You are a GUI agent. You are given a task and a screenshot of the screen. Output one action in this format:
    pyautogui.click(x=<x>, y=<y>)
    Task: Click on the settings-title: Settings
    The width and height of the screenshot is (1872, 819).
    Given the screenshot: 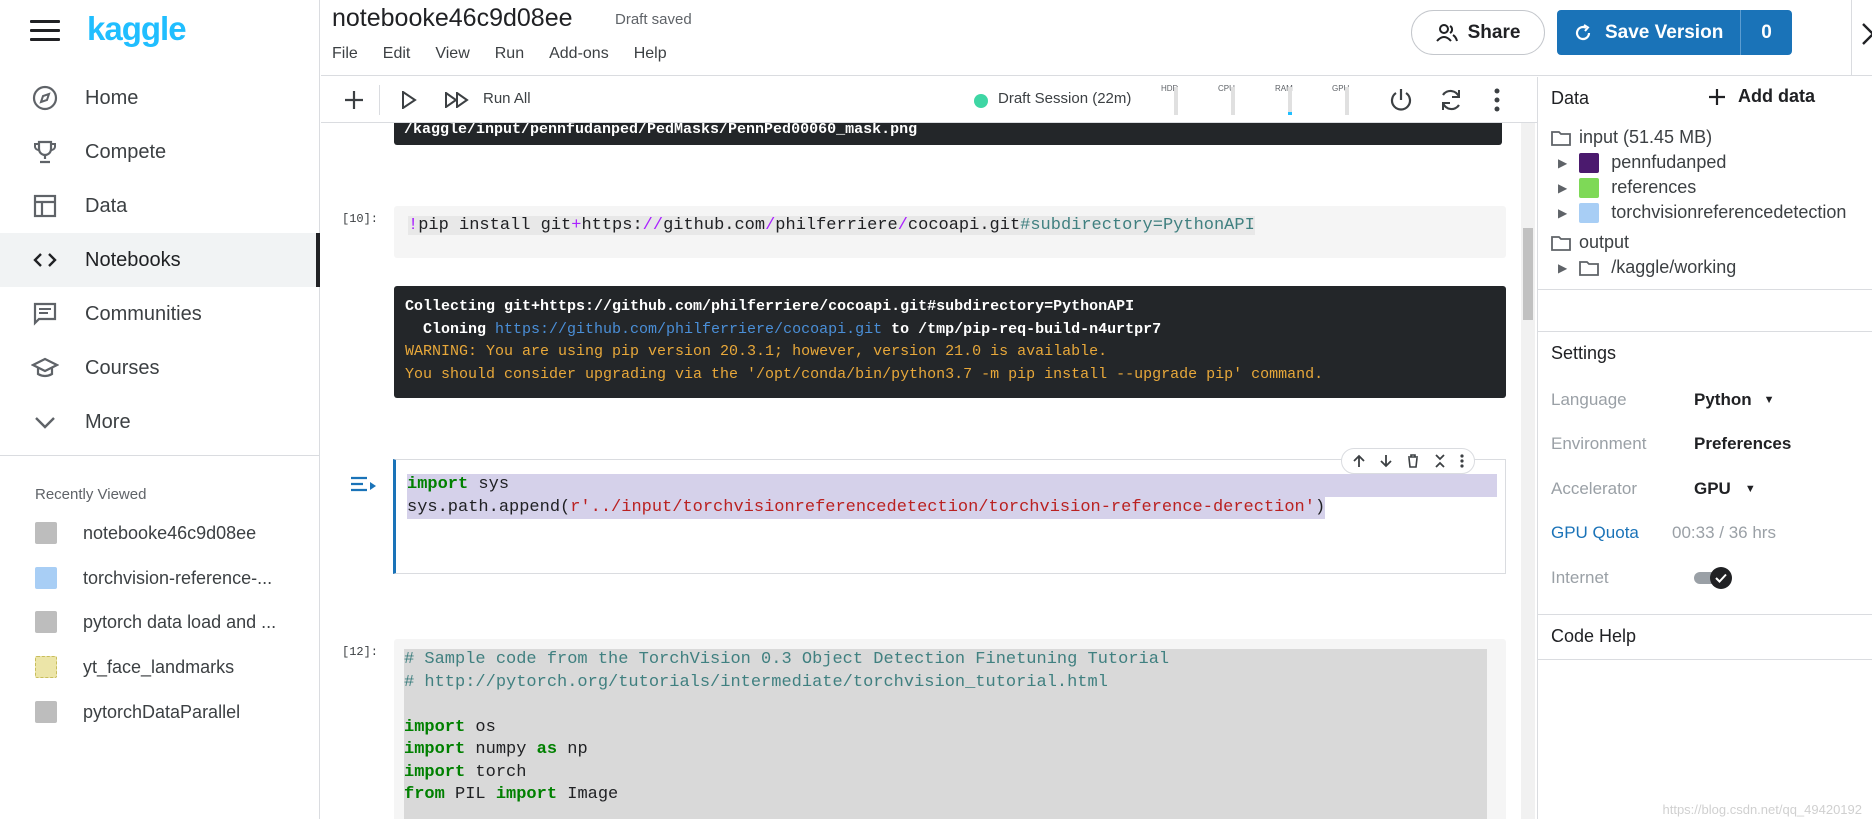 What is the action you would take?
    pyautogui.click(x=1583, y=353)
    